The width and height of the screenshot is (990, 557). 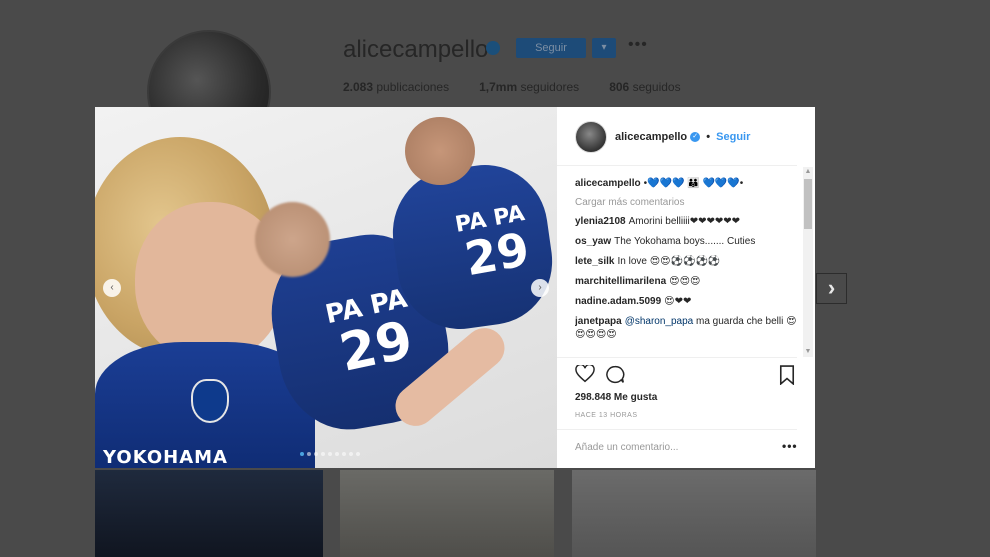 I want to click on follow-link: Seguir, so click(x=733, y=137).